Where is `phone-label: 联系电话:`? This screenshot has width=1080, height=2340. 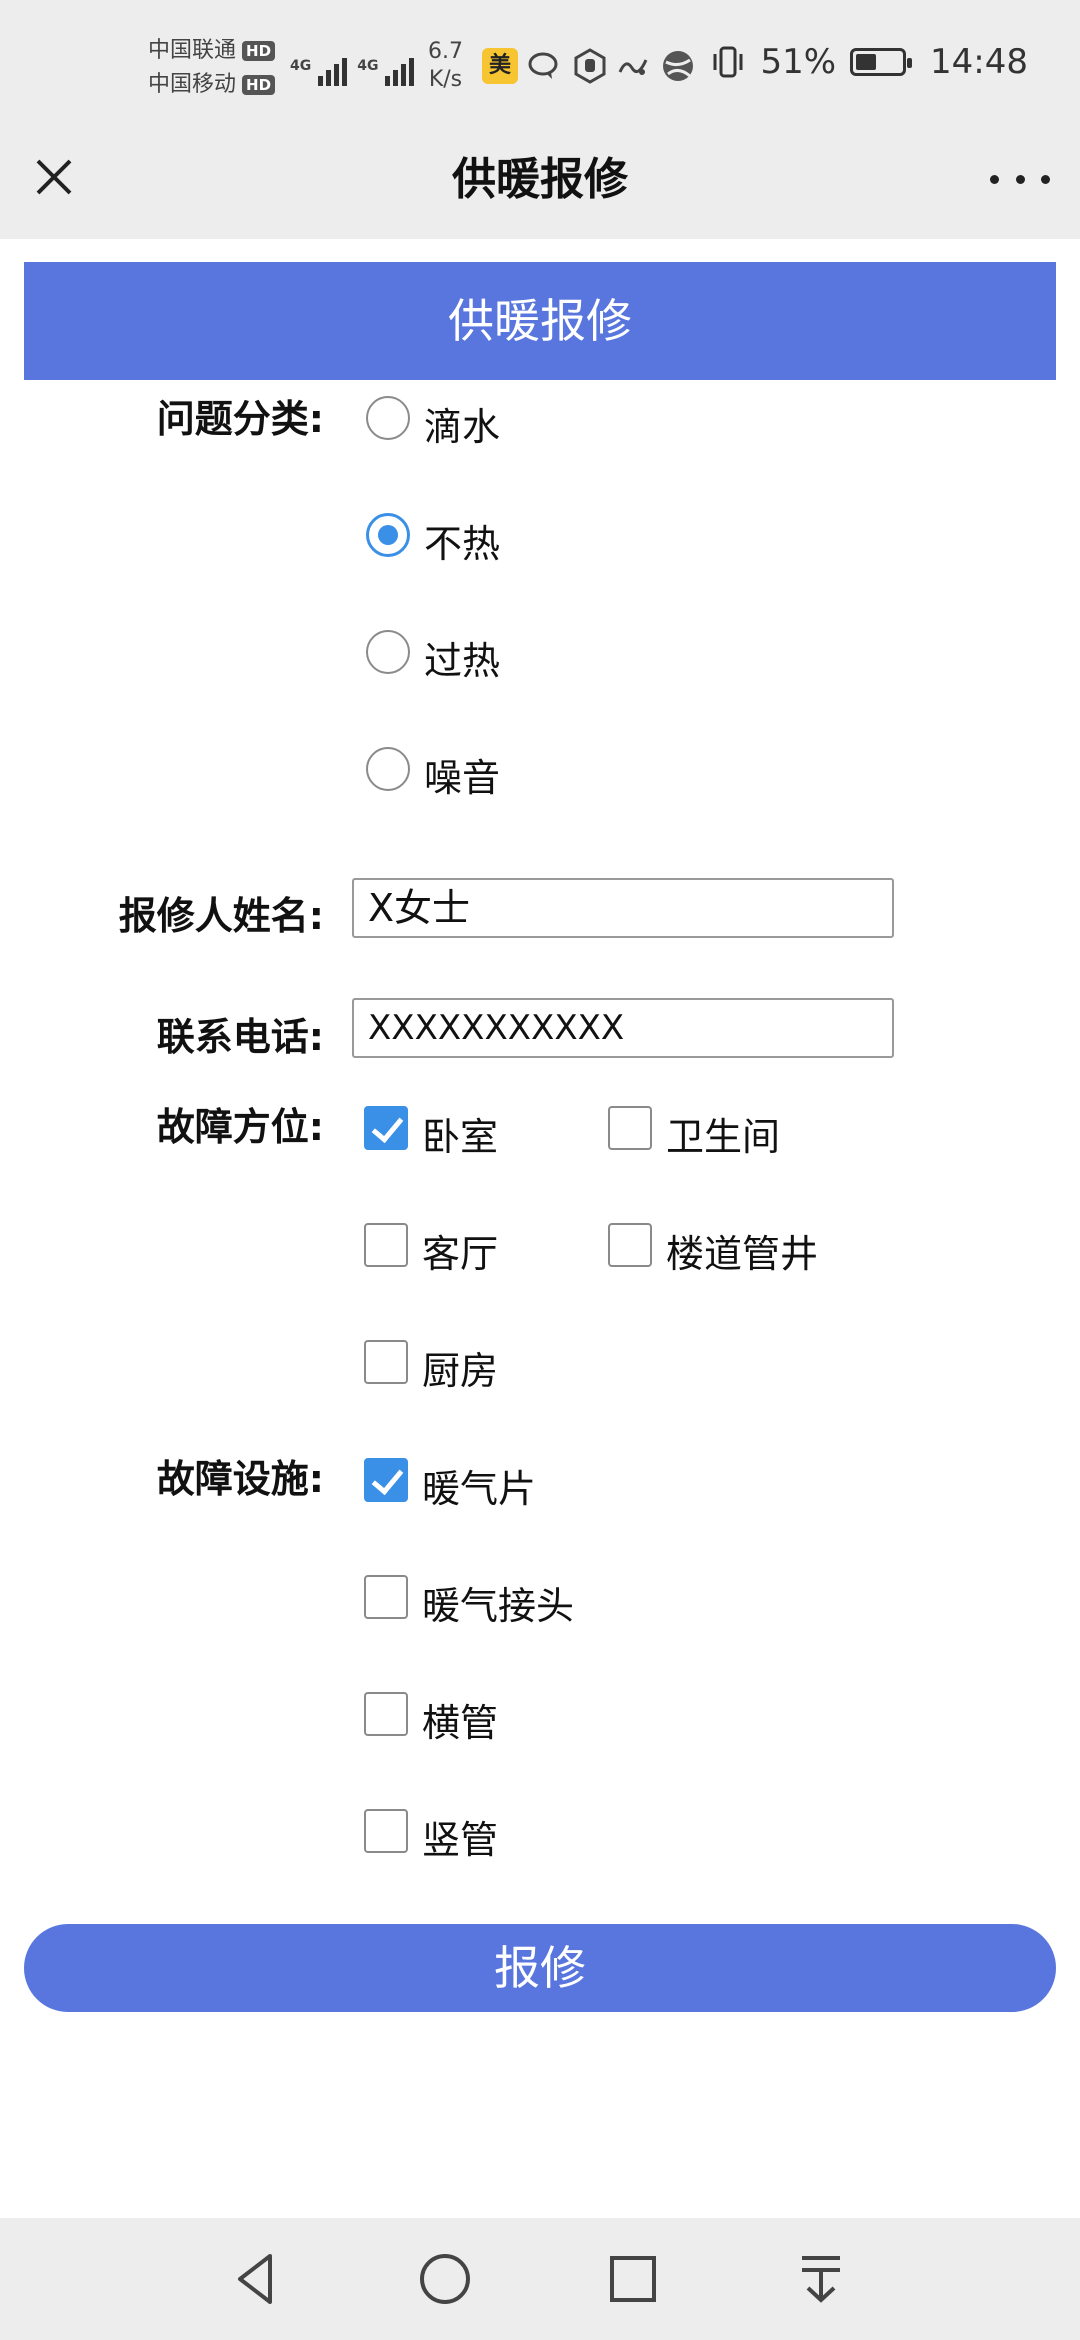 phone-label: 联系电话: is located at coordinates (240, 1037).